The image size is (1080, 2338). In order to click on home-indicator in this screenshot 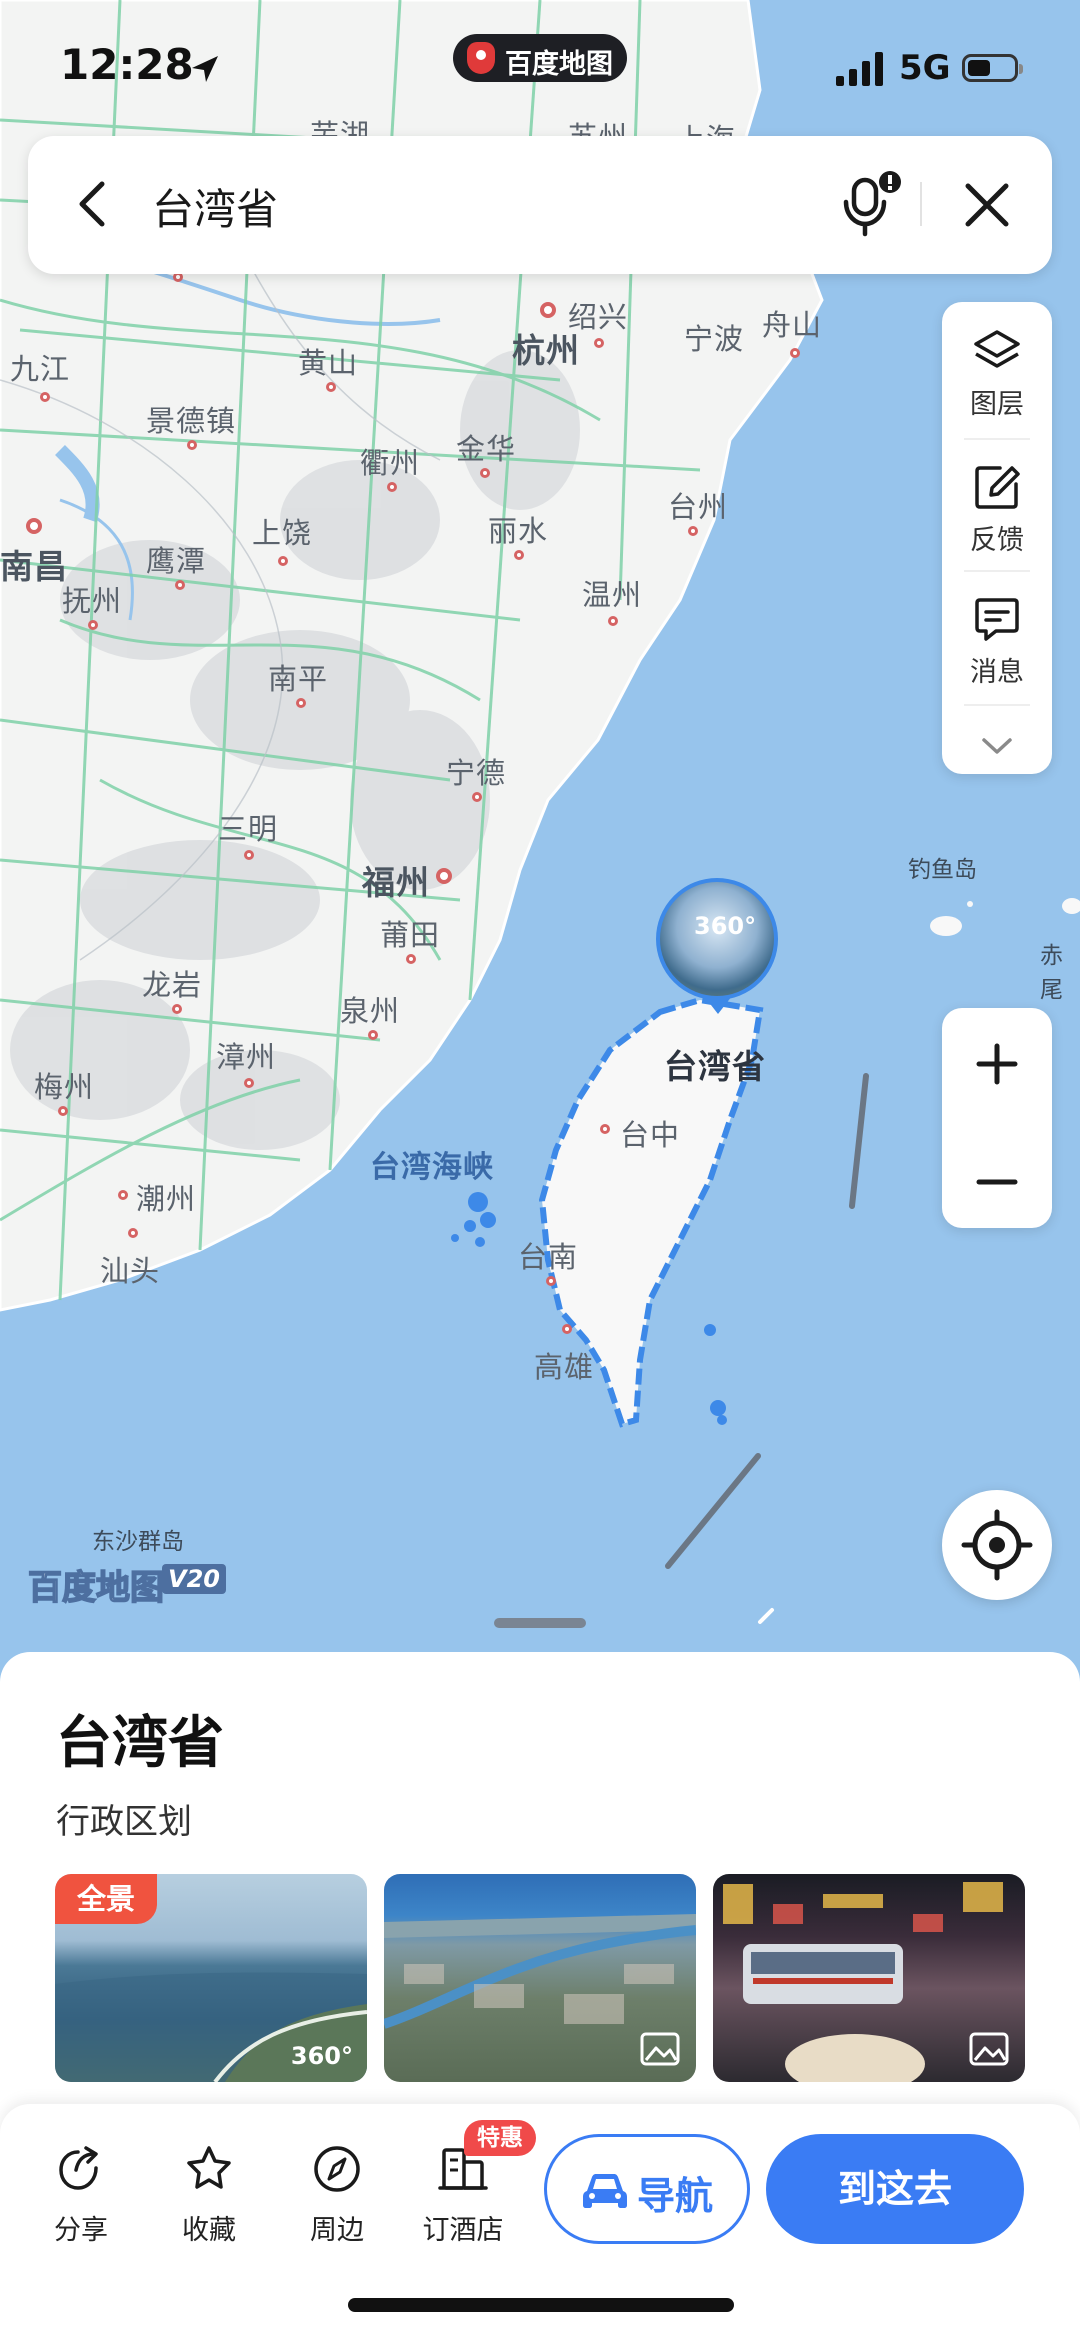, I will do `click(541, 2305)`.